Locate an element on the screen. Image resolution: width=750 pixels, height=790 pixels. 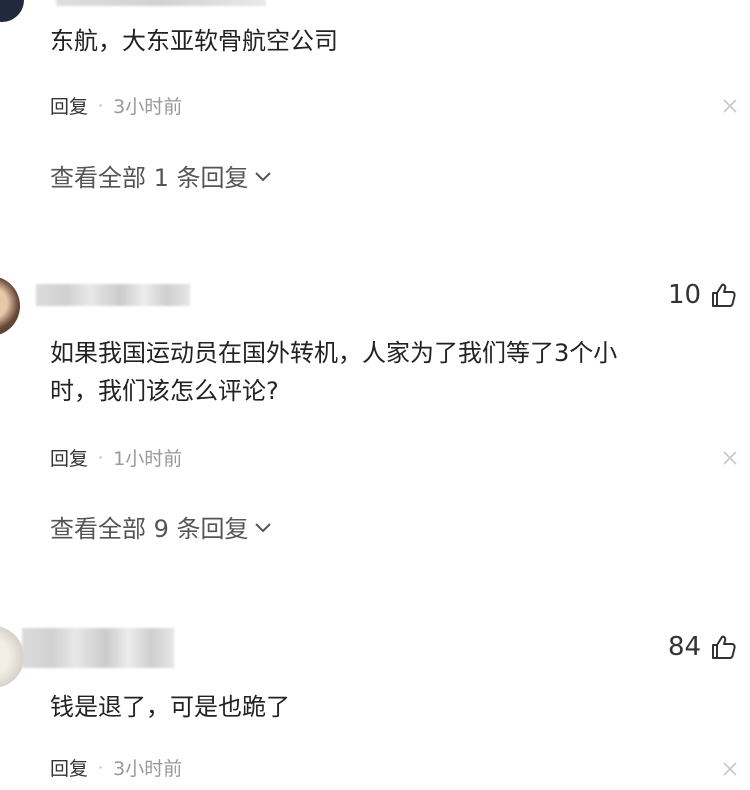
like-button: 84 is located at coordinates (702, 647).